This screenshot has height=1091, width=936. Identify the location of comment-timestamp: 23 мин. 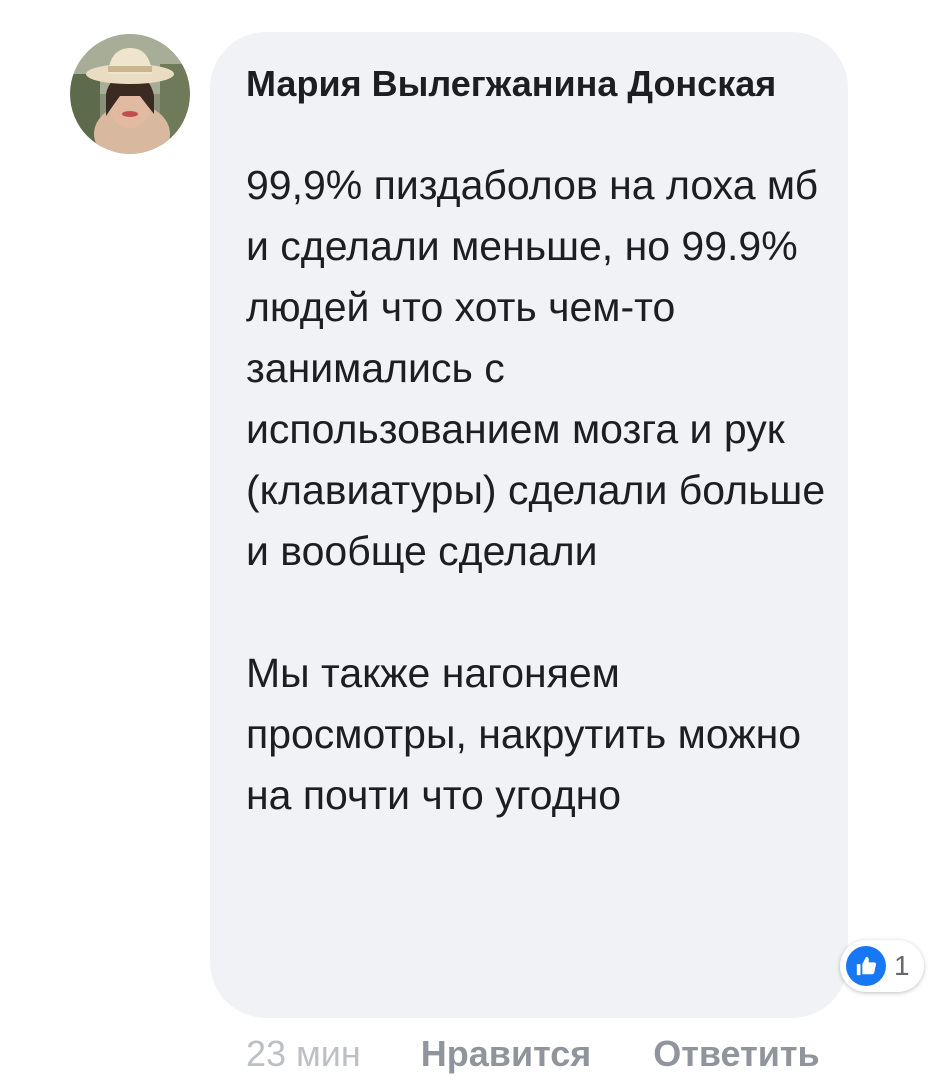
(303, 1054).